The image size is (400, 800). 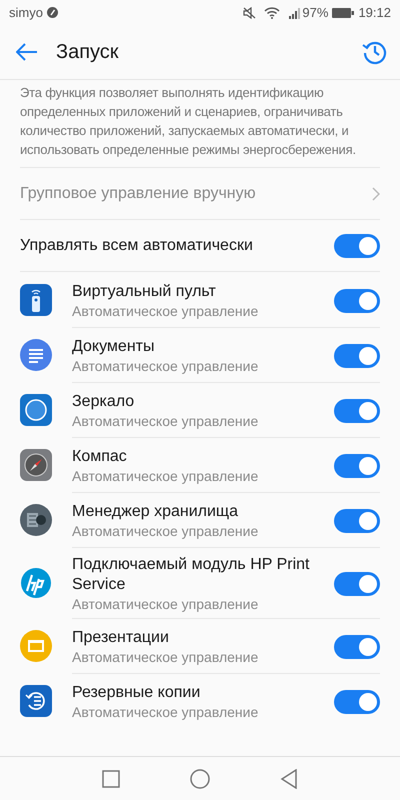 I want to click on manage-all-label: Управлять всем автоматически, so click(x=136, y=246).